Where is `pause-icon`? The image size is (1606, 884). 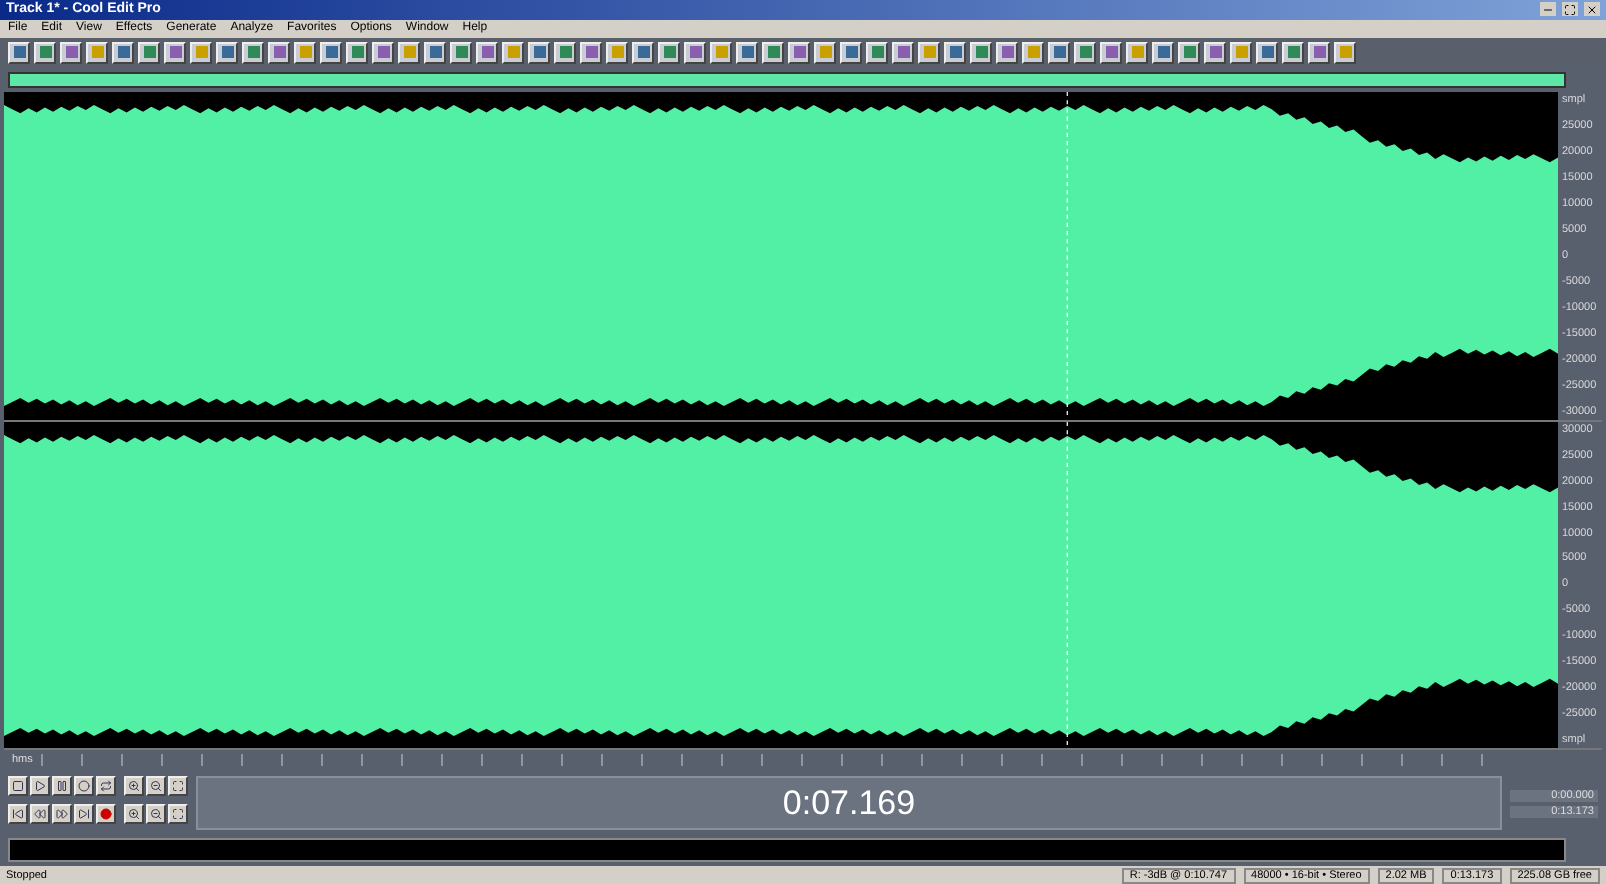
pause-icon is located at coordinates (62, 786).